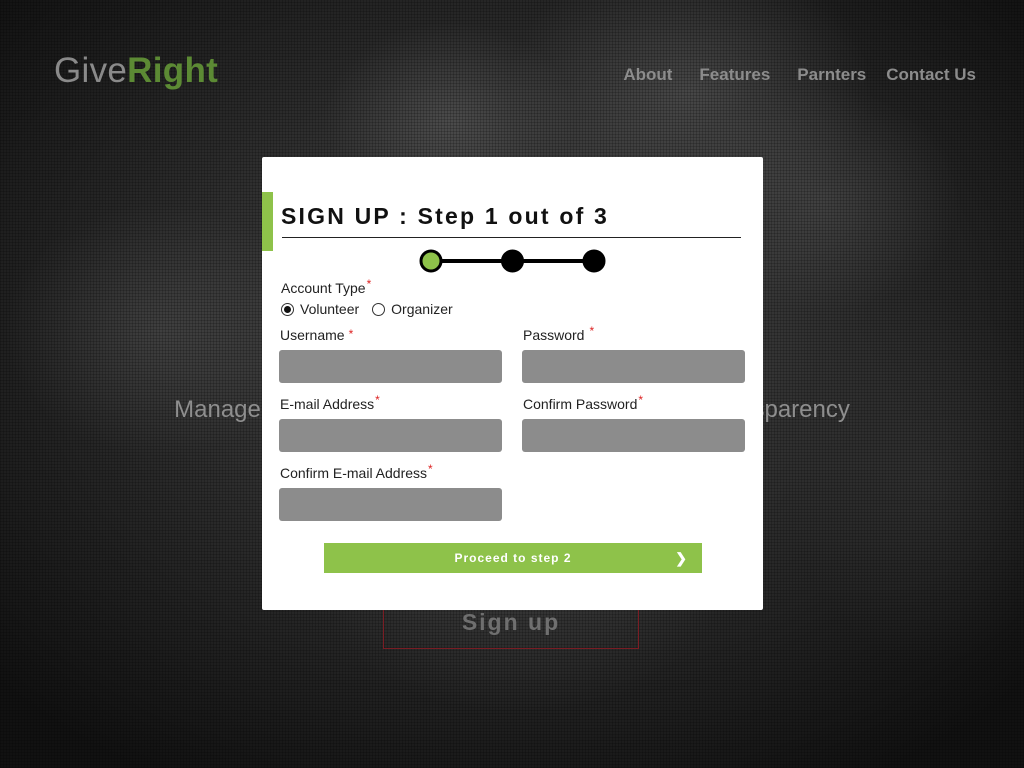  Describe the element at coordinates (312, 335) in the screenshot. I see `username-label-text: Username` at that location.